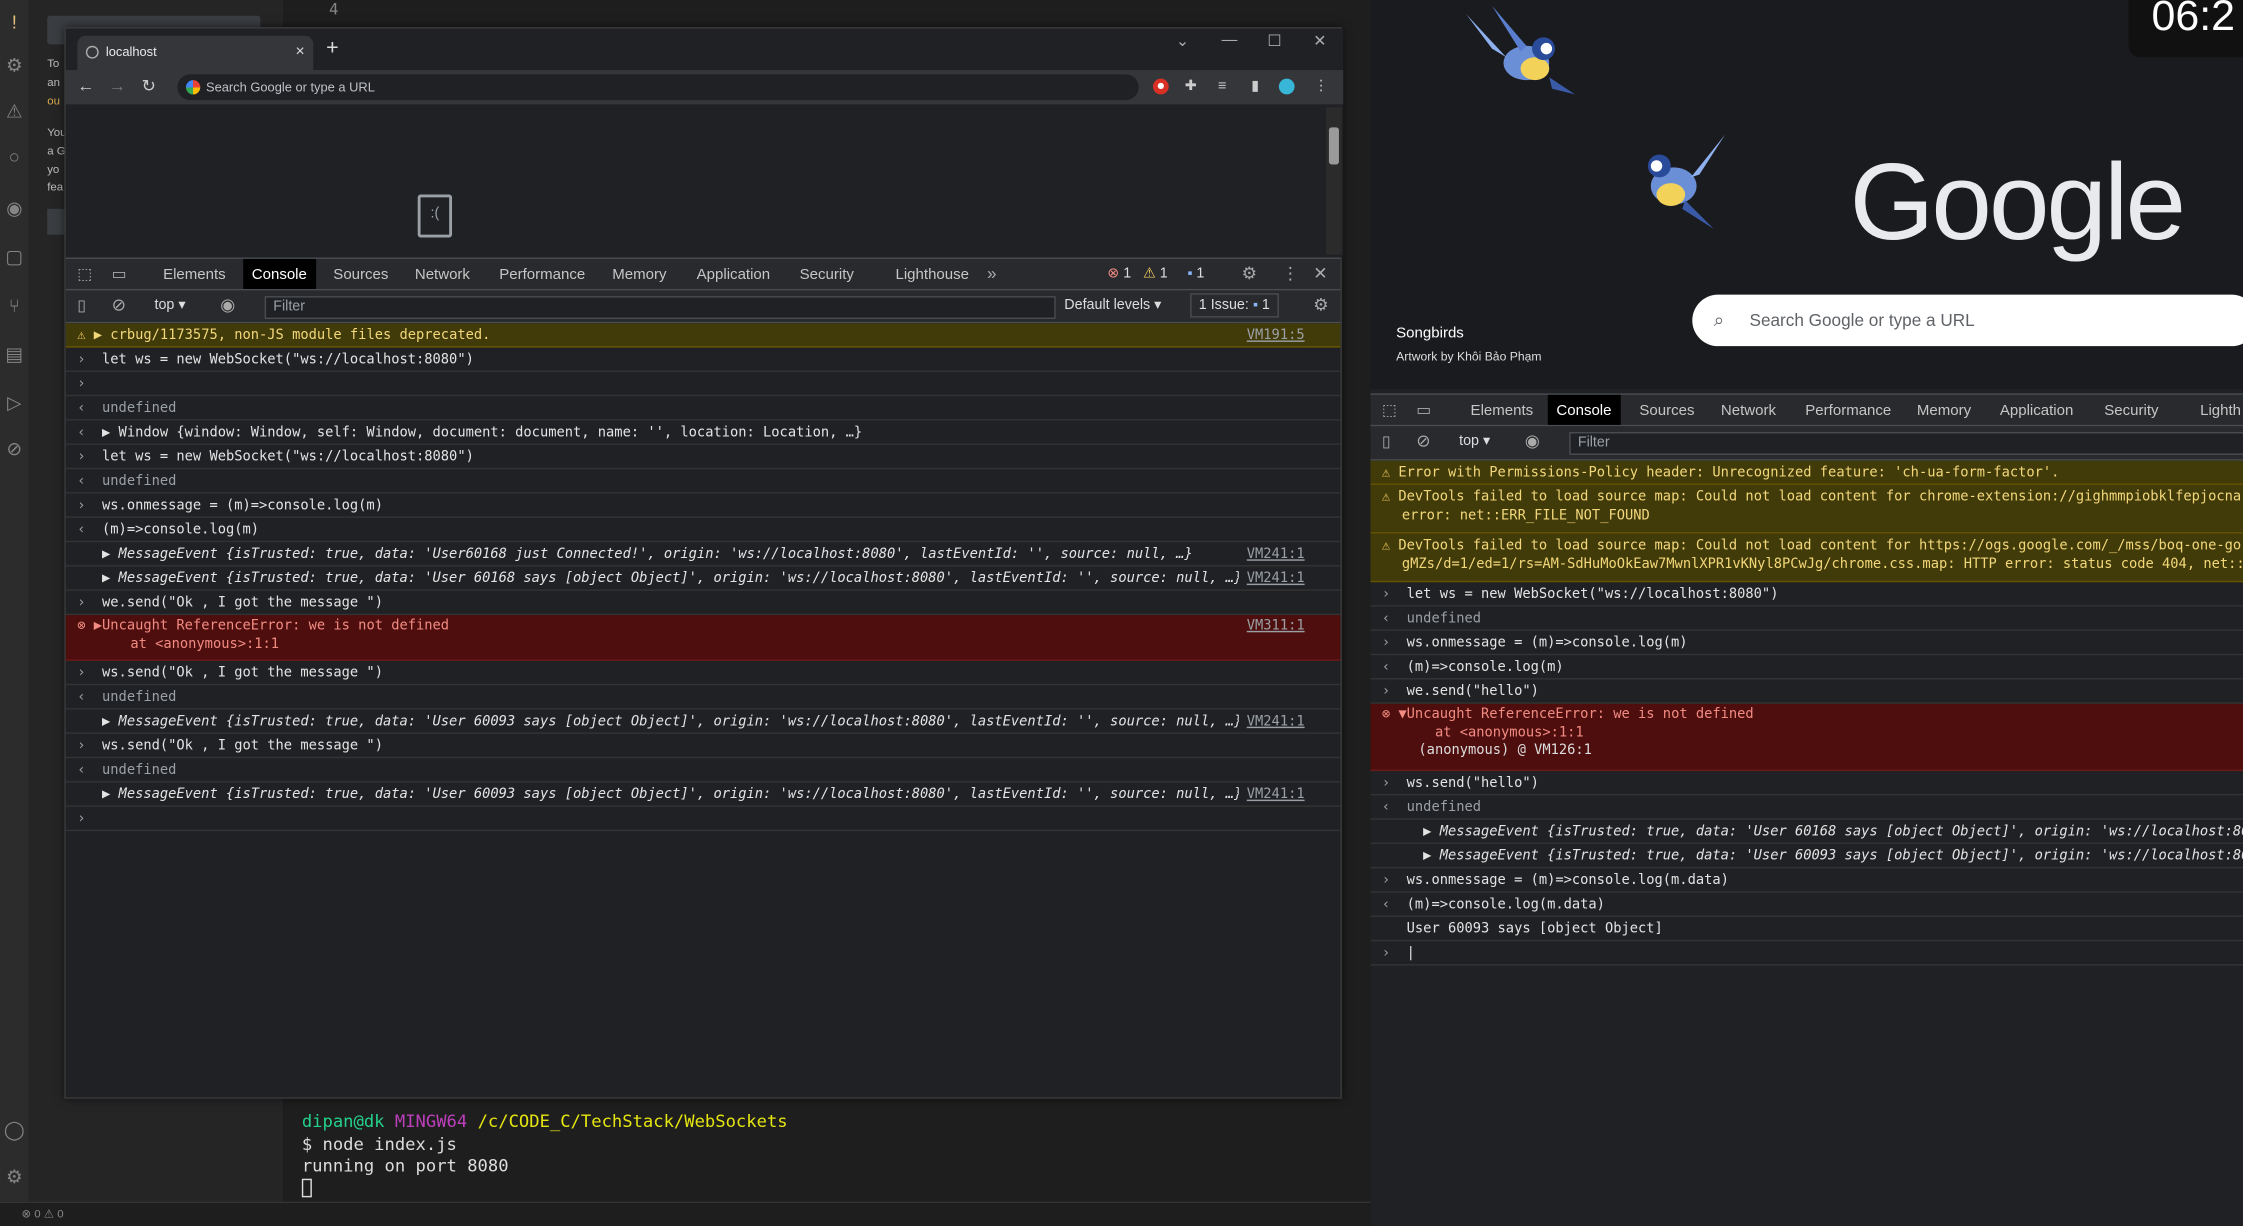 The image size is (2243, 1226). Describe the element at coordinates (227, 305) in the screenshot. I see `eye-icon: ◉` at that location.